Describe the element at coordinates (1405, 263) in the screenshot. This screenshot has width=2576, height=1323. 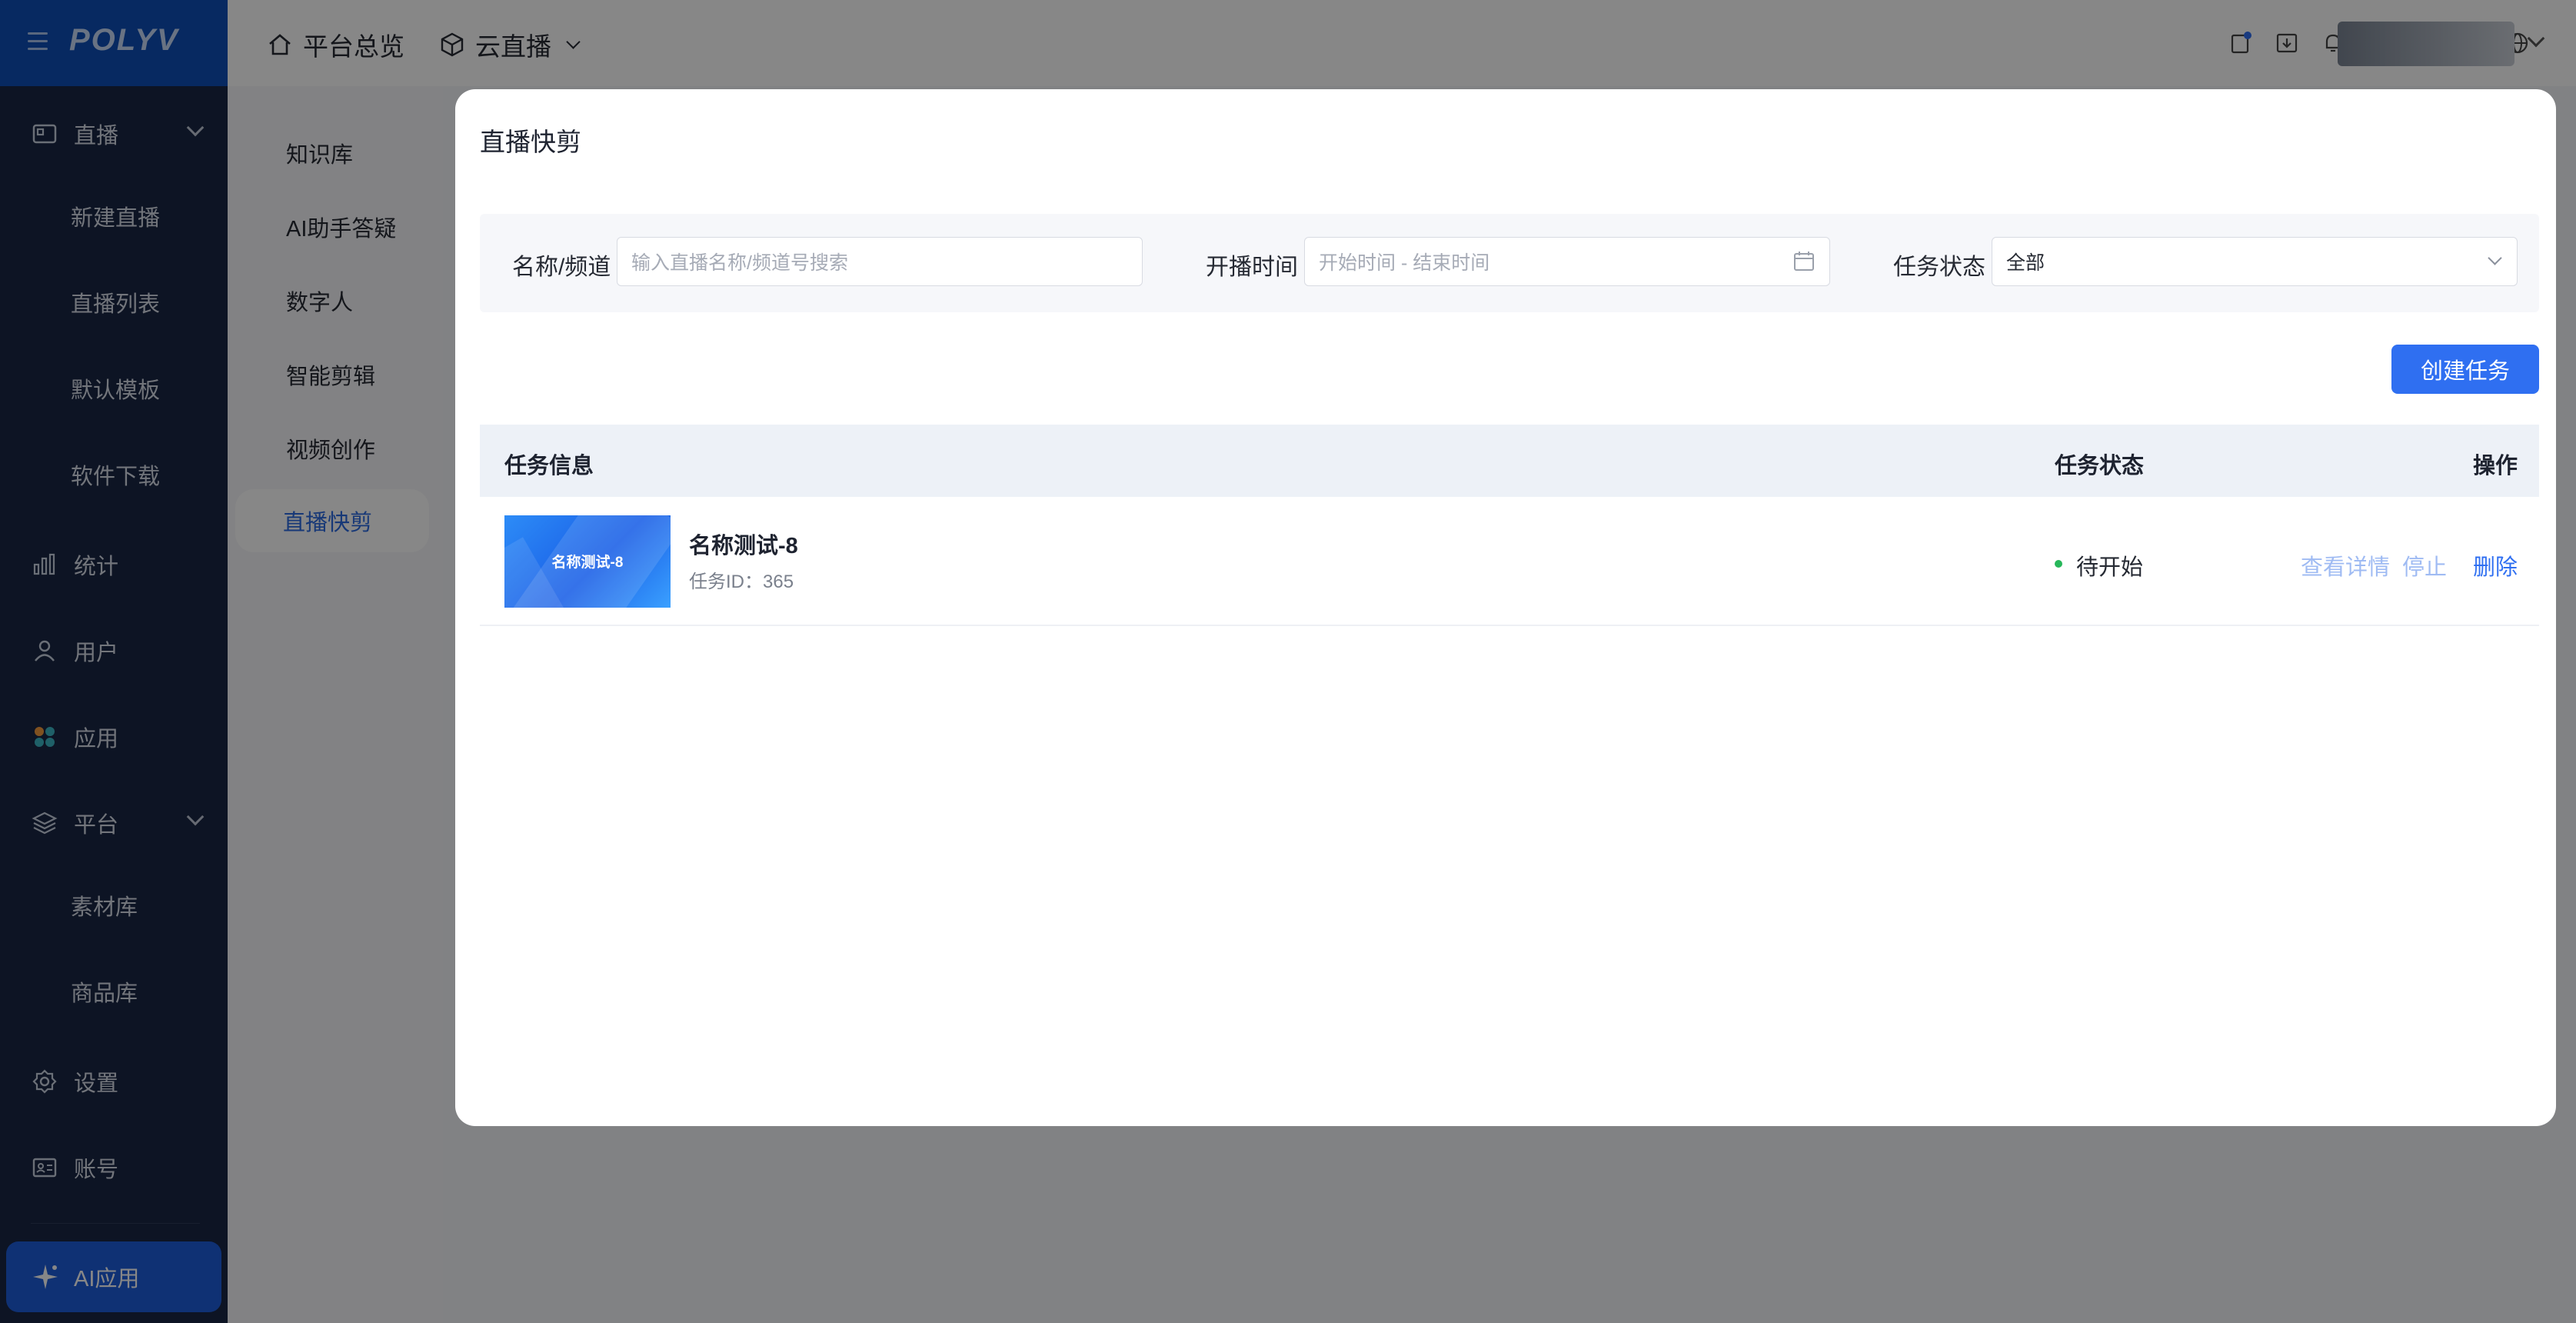
I see `date-range-placeholder: 开始时间 - 结束时间` at that location.